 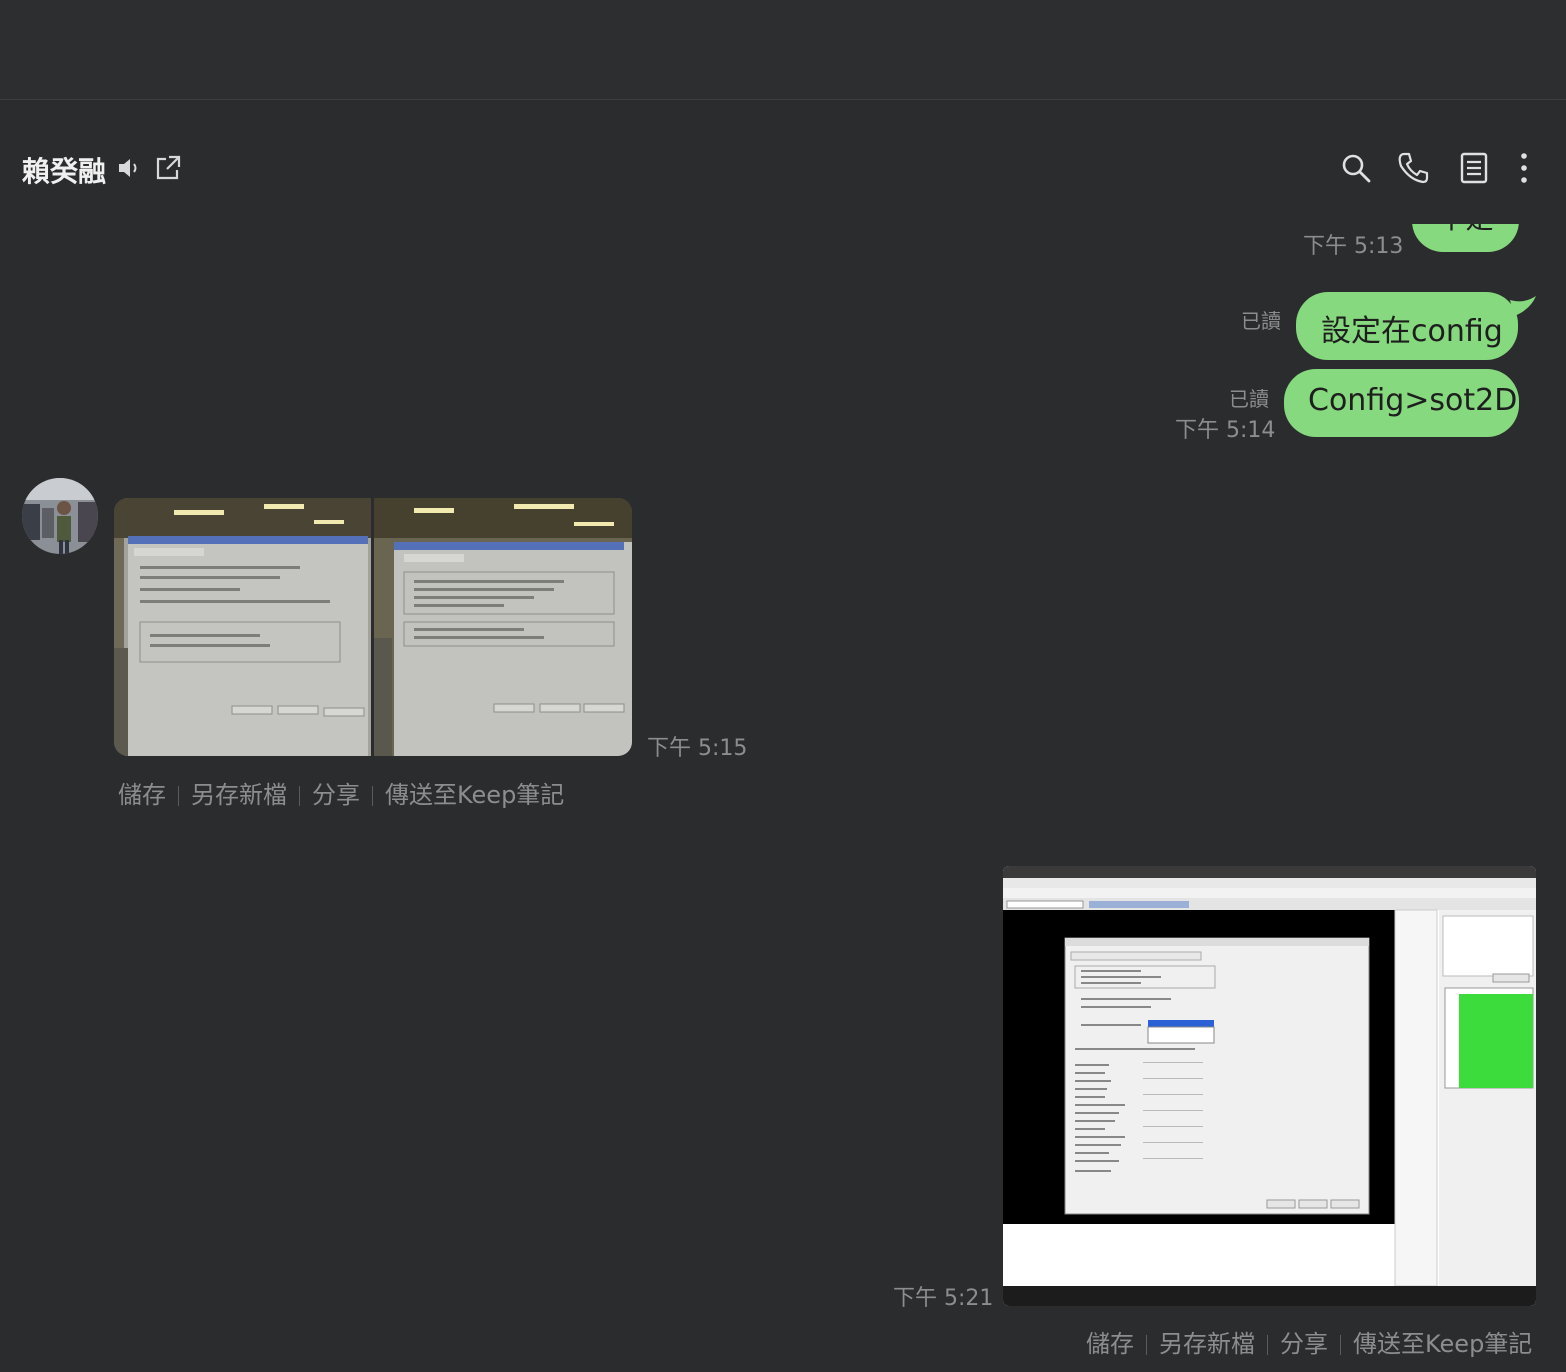 I want to click on contact-name: 賴癸融, so click(x=64, y=170).